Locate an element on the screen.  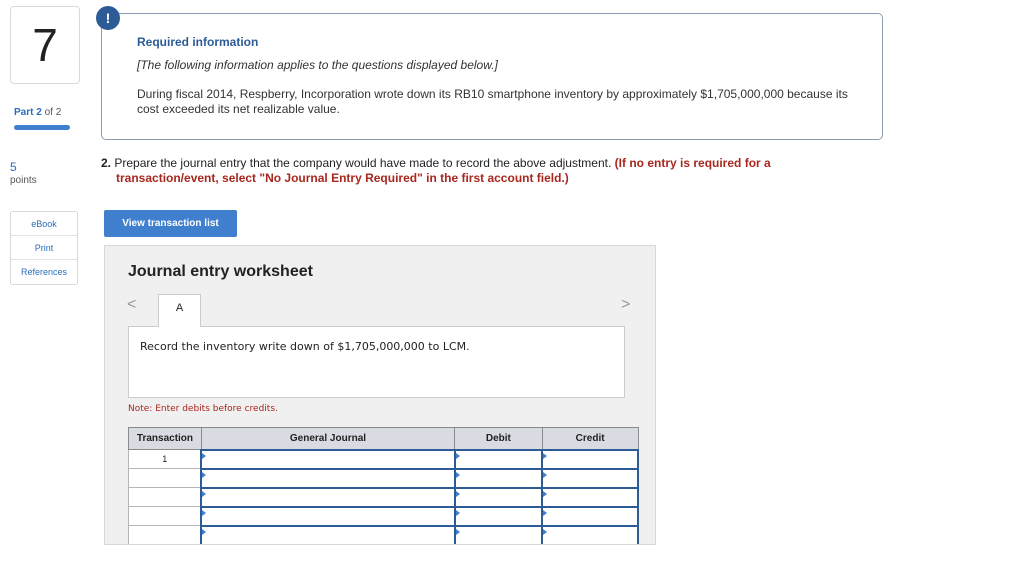
part-progress-bar is located at coordinates (42, 127).